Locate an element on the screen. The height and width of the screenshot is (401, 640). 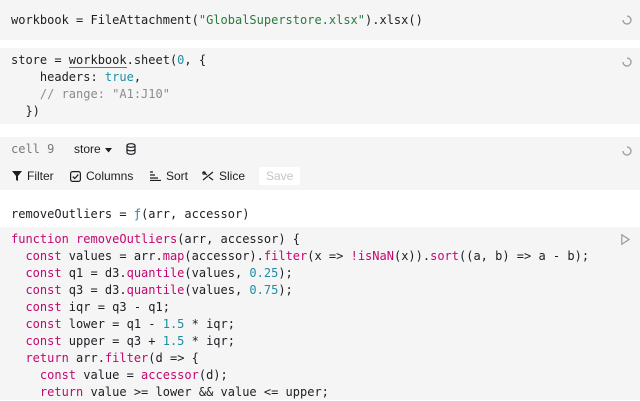
slice-icon is located at coordinates (208, 176).